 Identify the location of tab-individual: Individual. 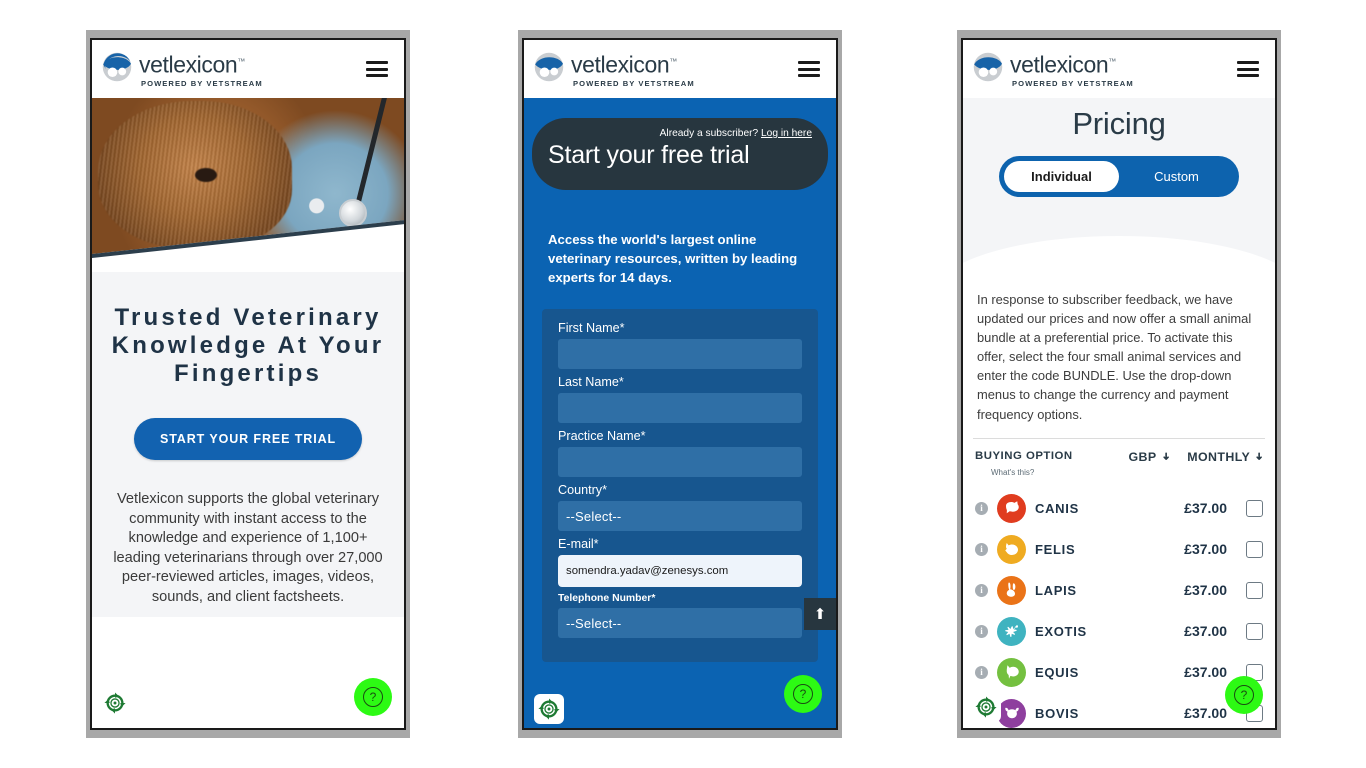
(1061, 176).